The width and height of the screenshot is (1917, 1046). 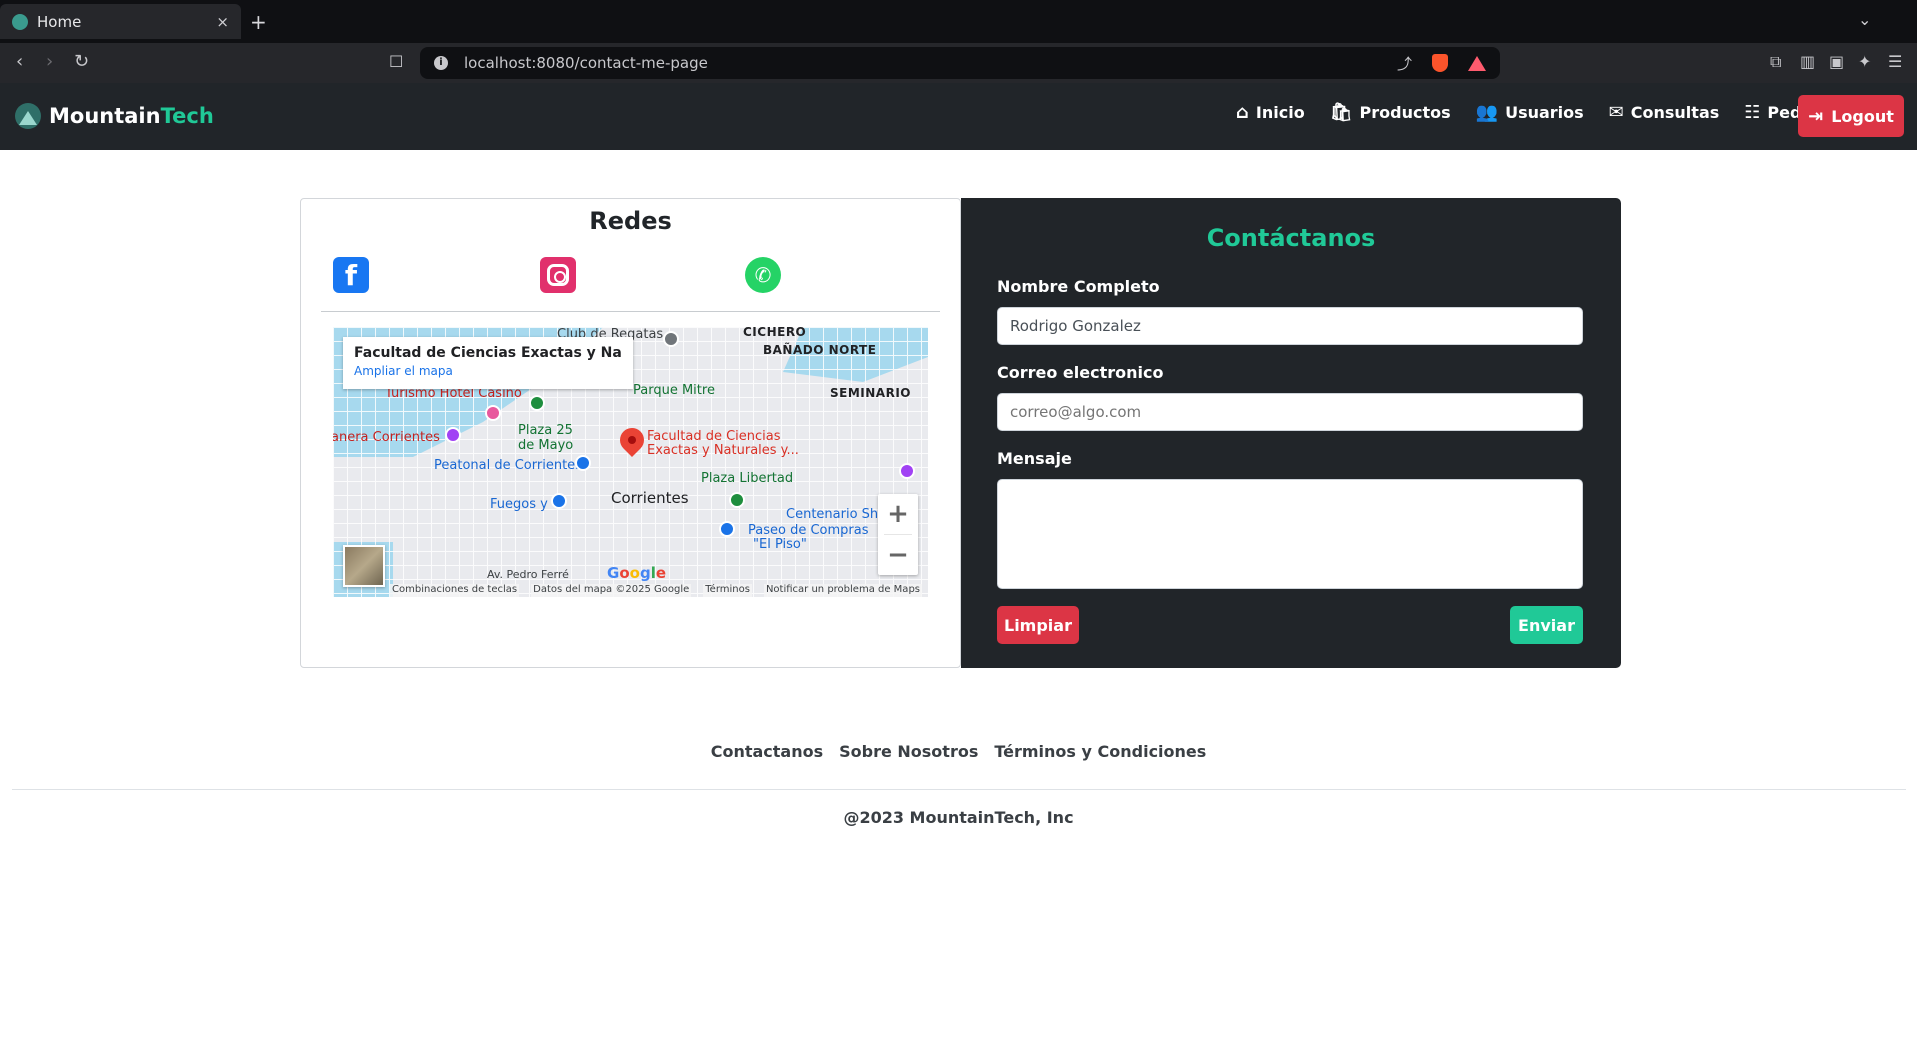 I want to click on address-bar: i localhost:8080/contact-me-page ⤴, so click(x=960, y=63).